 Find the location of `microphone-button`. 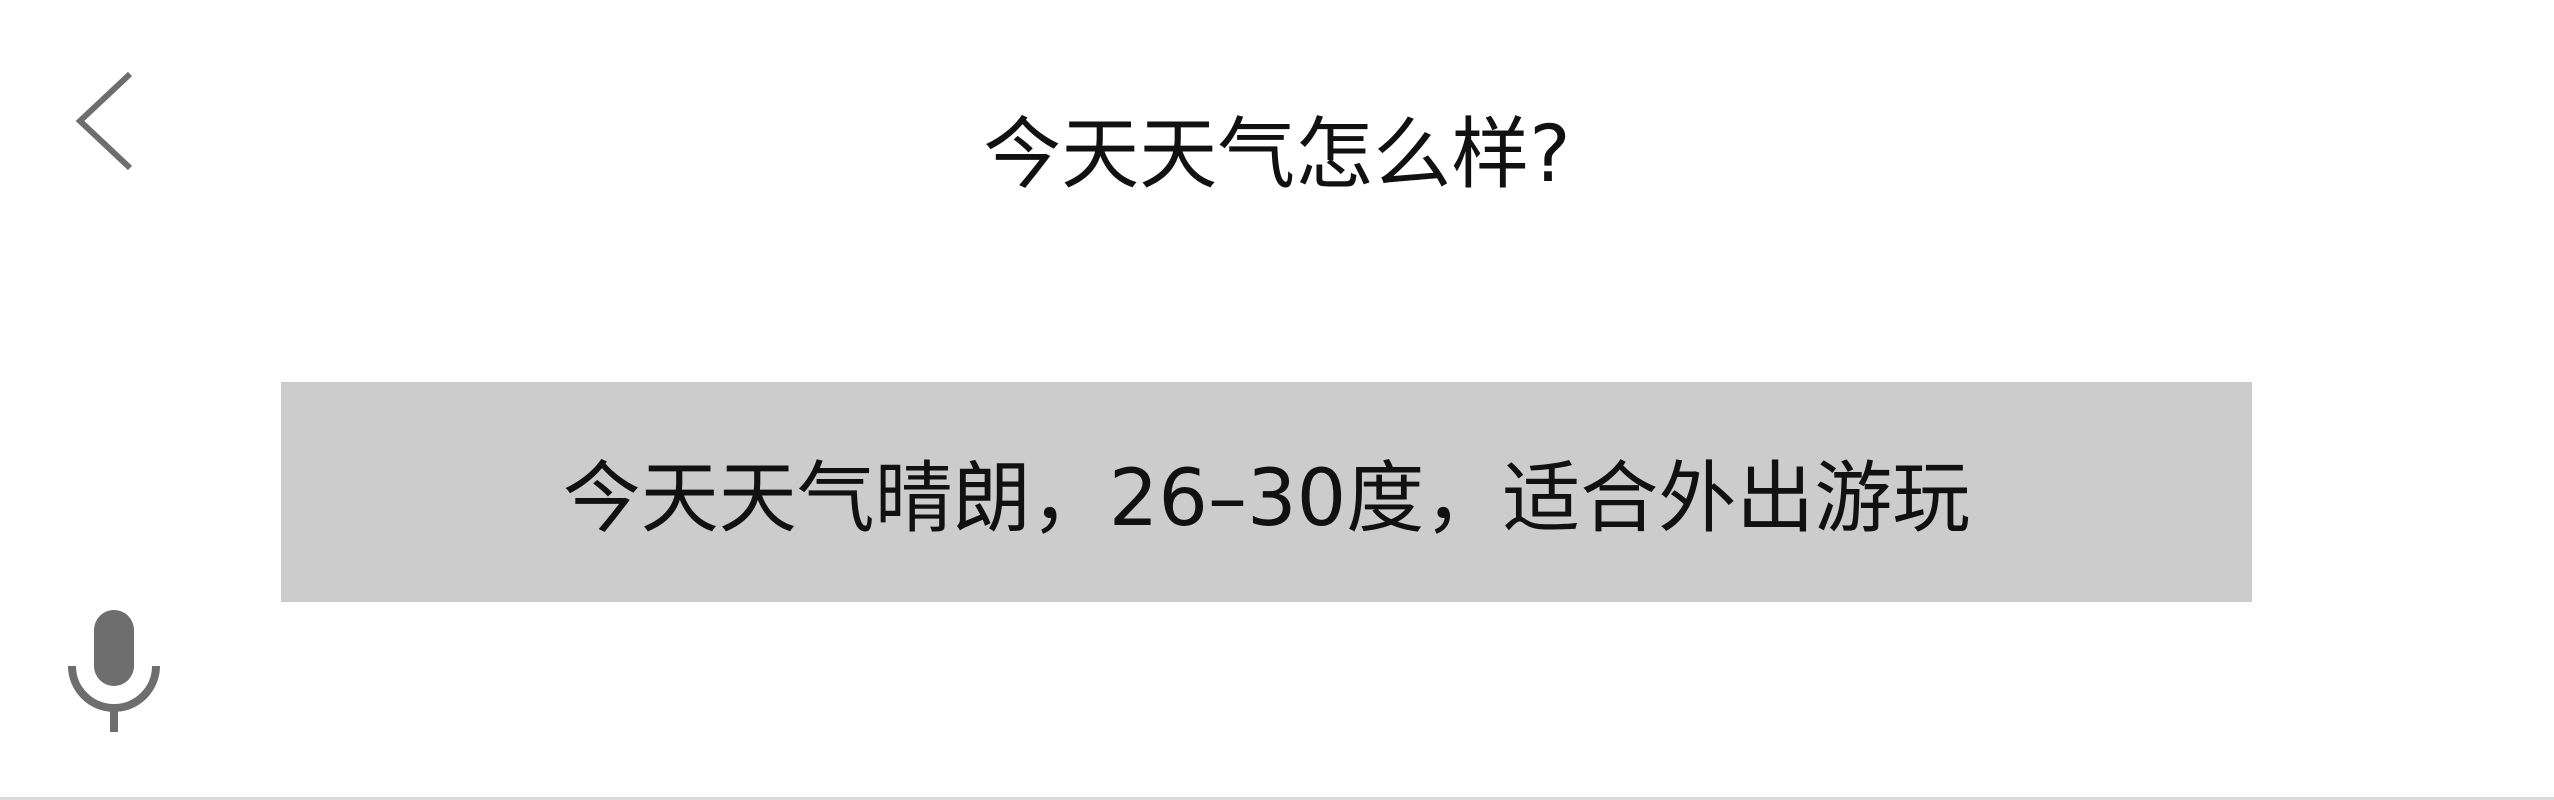

microphone-button is located at coordinates (114, 671).